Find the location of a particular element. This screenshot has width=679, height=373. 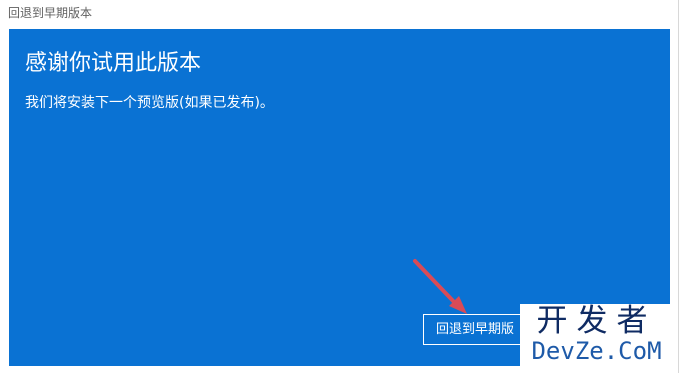

watermark-cn-text: 开发者 is located at coordinates (596, 321).